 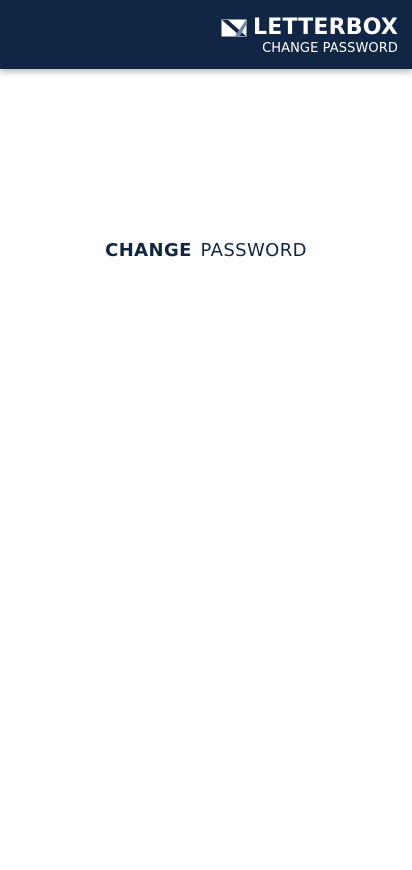 What do you see at coordinates (325, 27) in the screenshot?
I see `brand-name: LETTERBOX` at bounding box center [325, 27].